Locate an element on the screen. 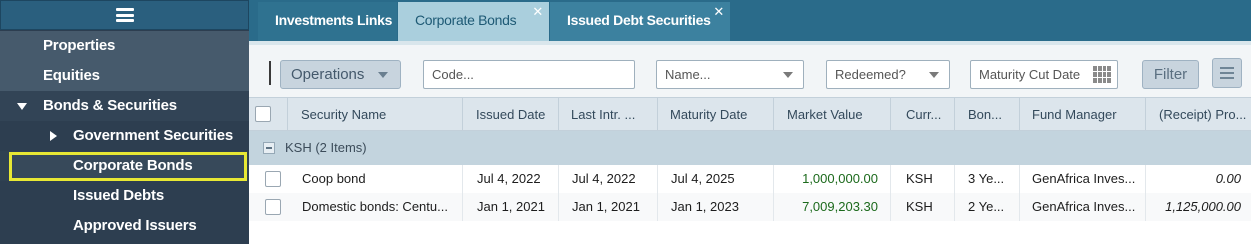 The width and height of the screenshot is (1251, 244). column-header-security-name: Security Name is located at coordinates (375, 114).